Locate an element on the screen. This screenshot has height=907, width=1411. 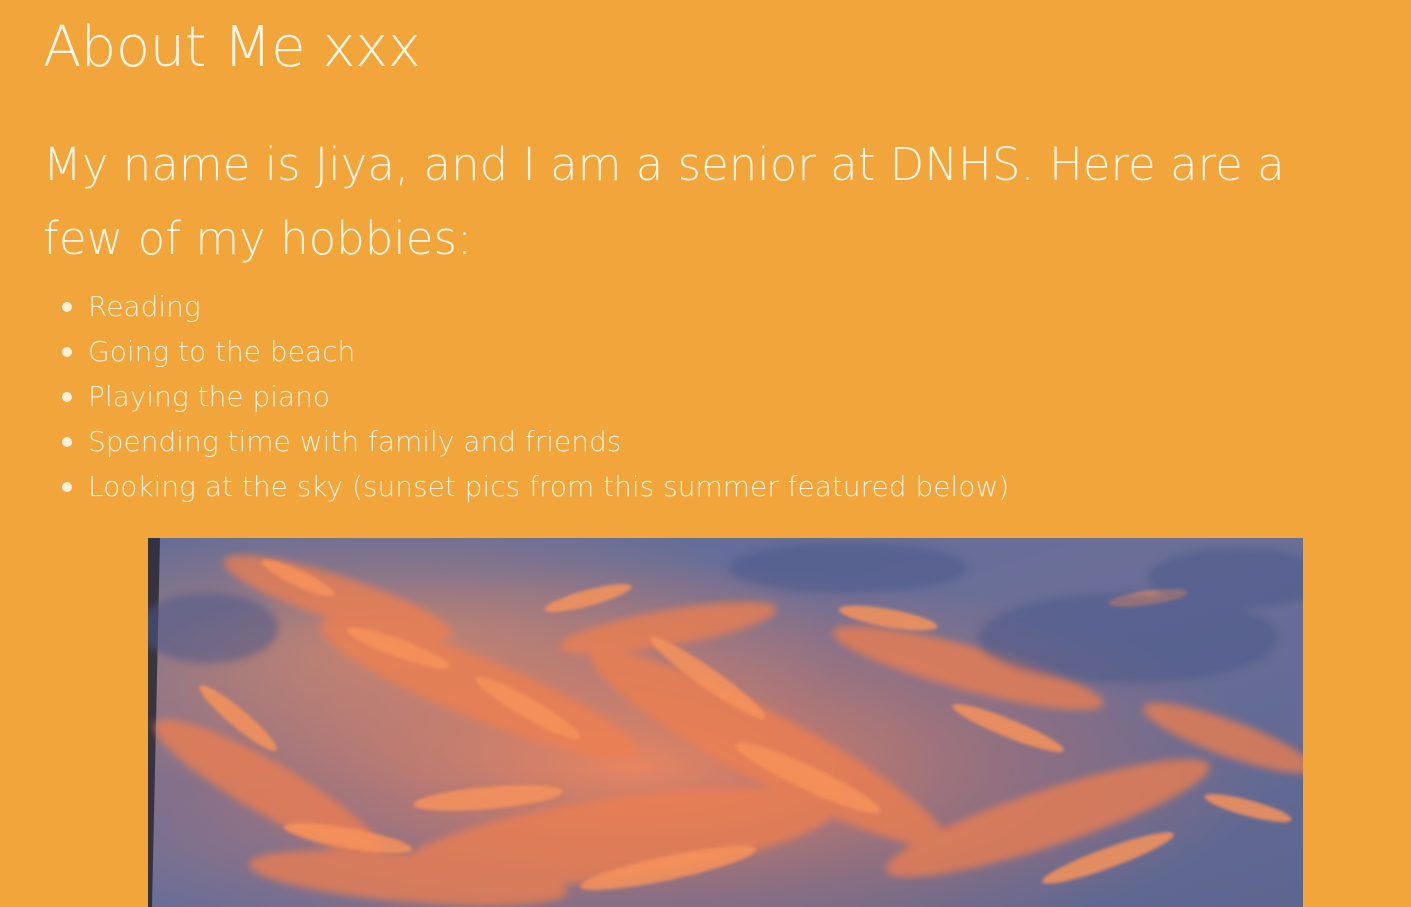
hobby-label: Reading is located at coordinates (144, 306).